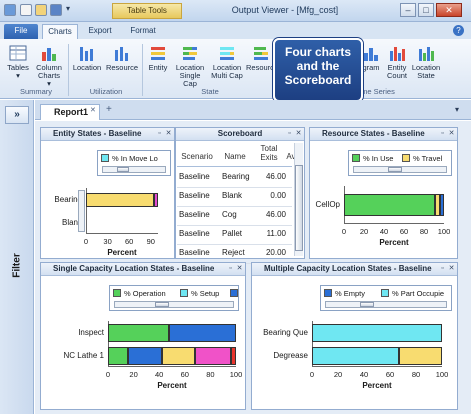 This screenshot has height=414, width=471. I want to click on minimize-button: –, so click(408, 10).